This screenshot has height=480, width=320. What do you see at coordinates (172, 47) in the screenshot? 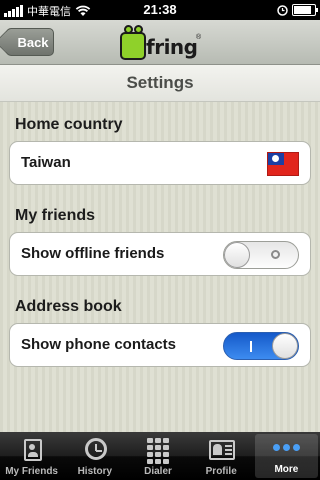
I see `logo-wordmark: fring` at bounding box center [172, 47].